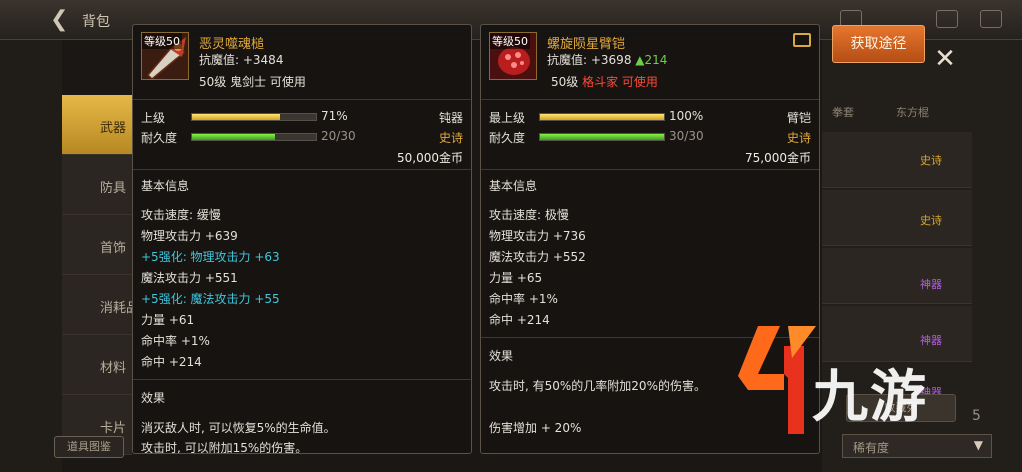  What do you see at coordinates (947, 19) in the screenshot?
I see `mail-icon` at bounding box center [947, 19].